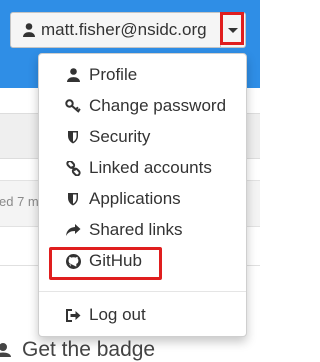  I want to click on menu-divider, so click(142, 291).